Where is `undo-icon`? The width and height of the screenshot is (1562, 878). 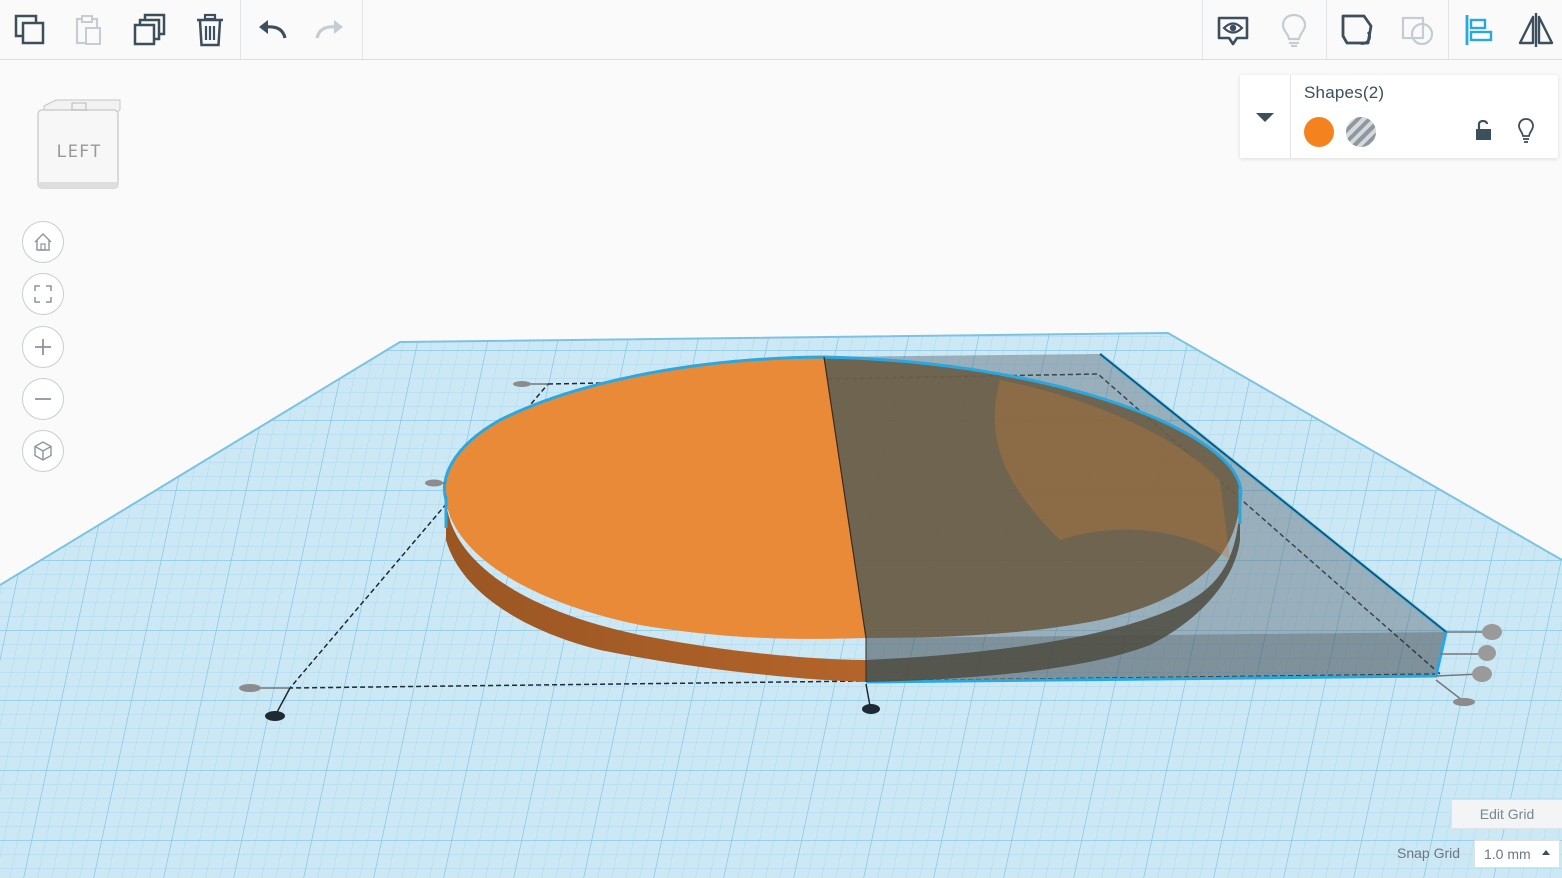 undo-icon is located at coordinates (273, 29).